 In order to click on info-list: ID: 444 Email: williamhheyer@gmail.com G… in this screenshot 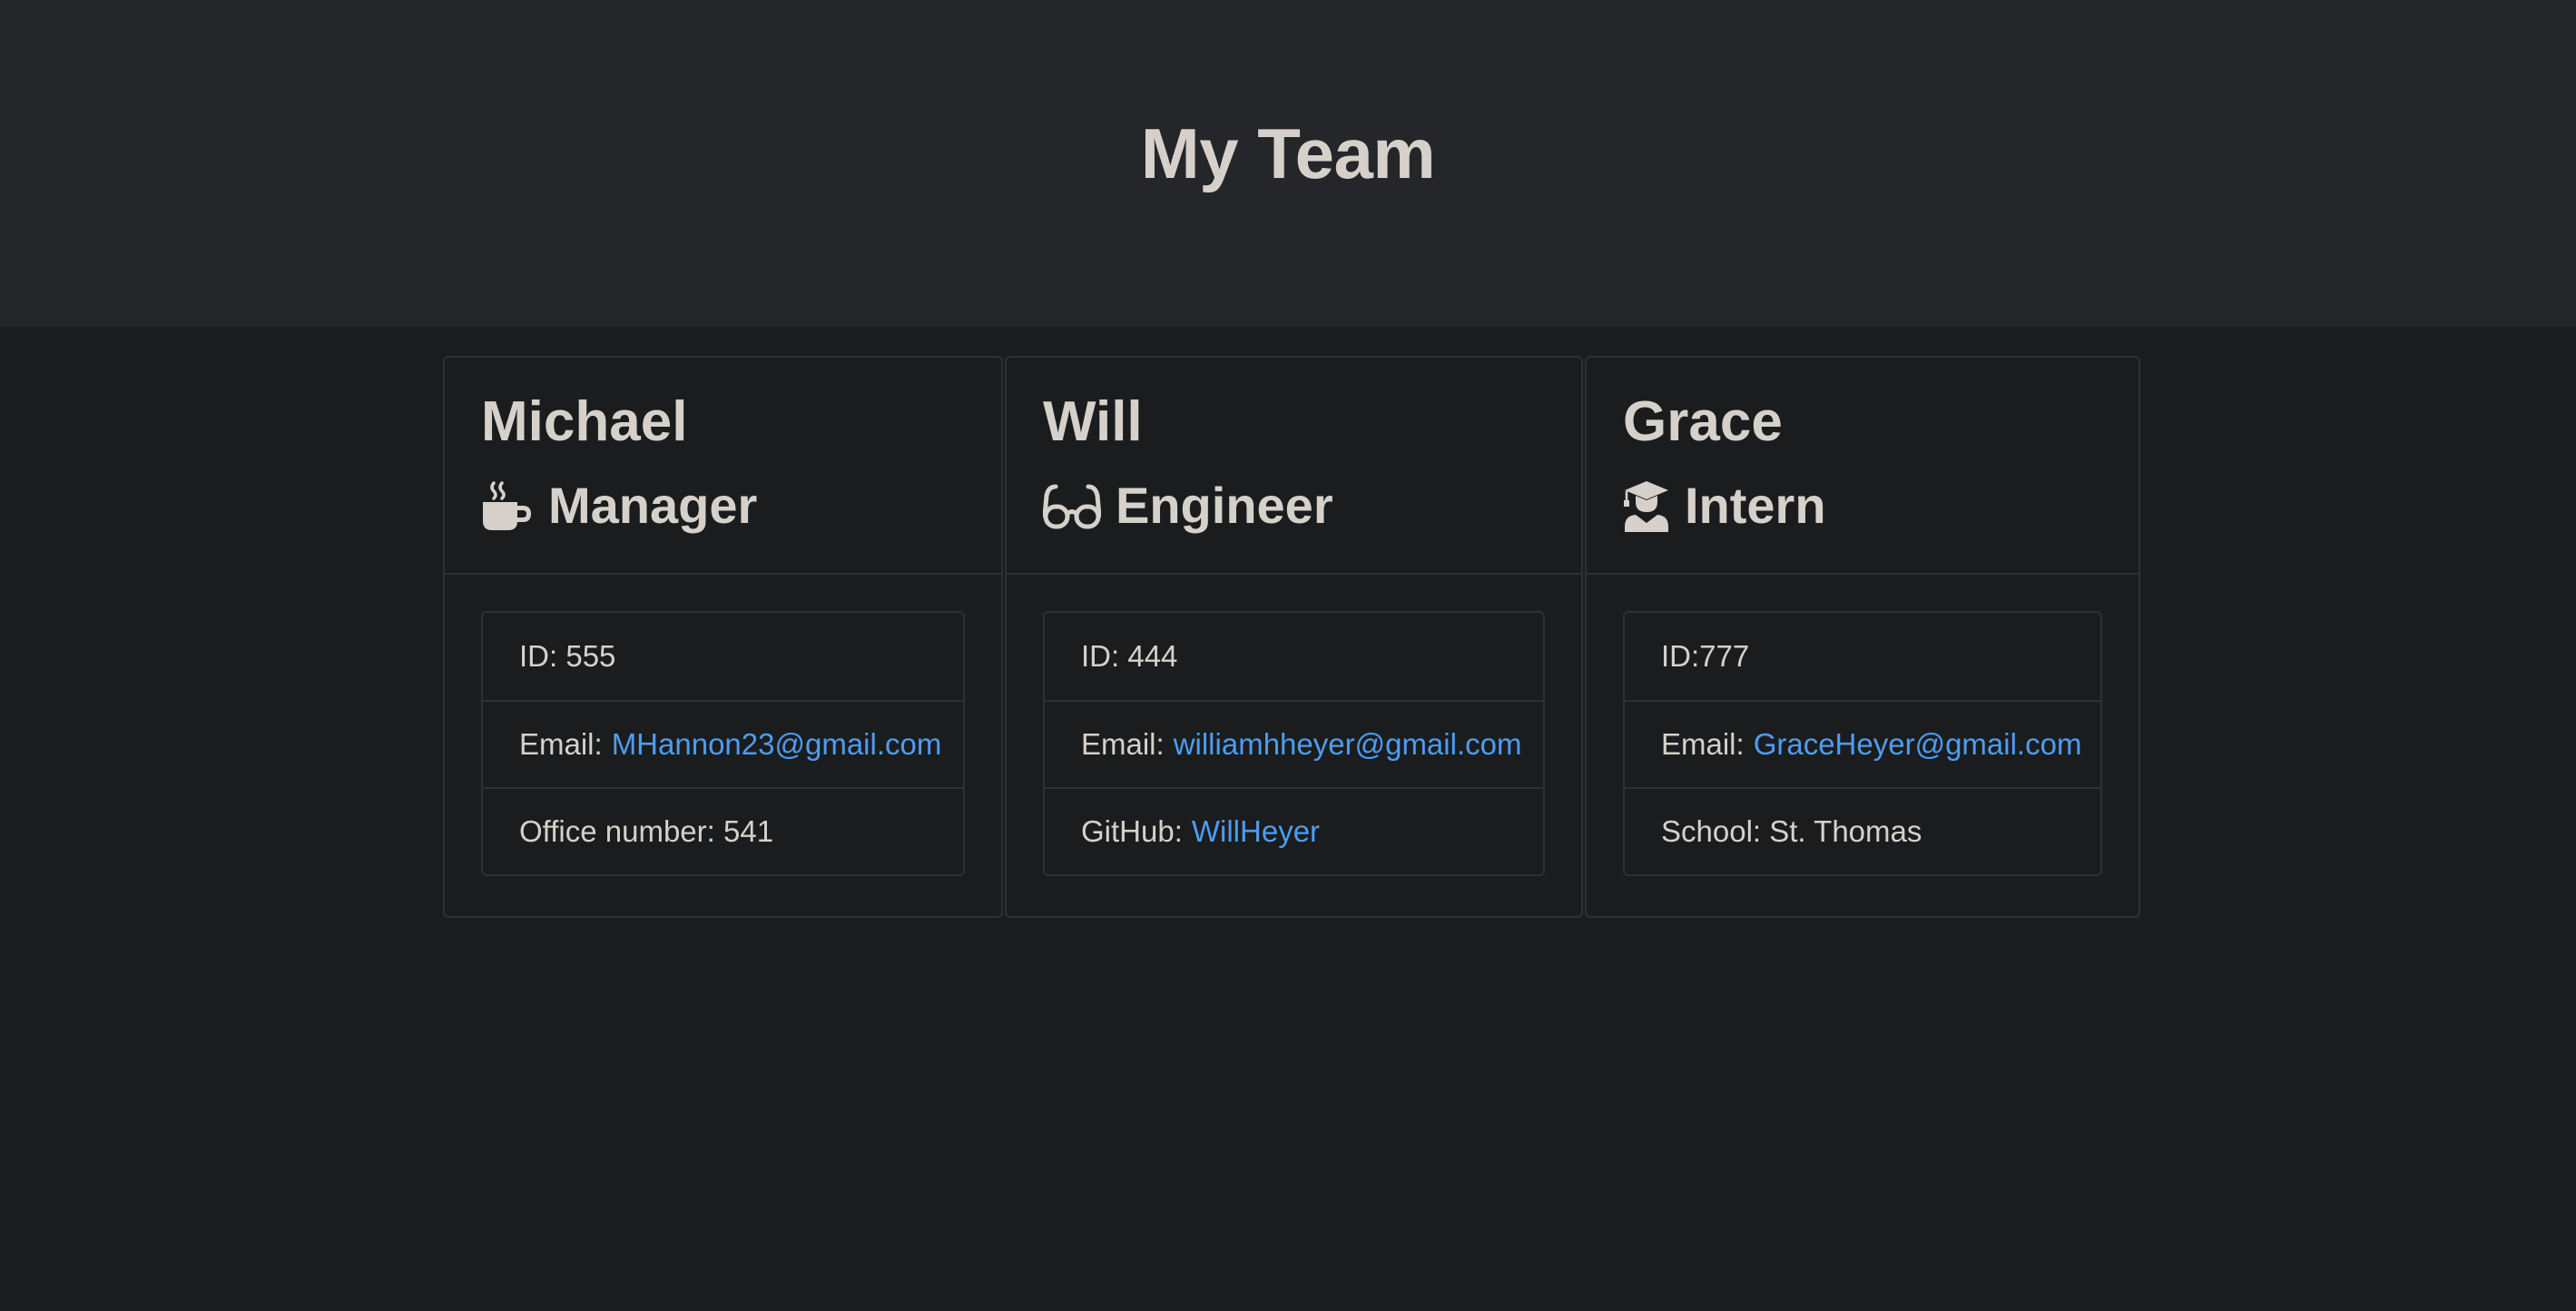, I will do `click(1294, 744)`.